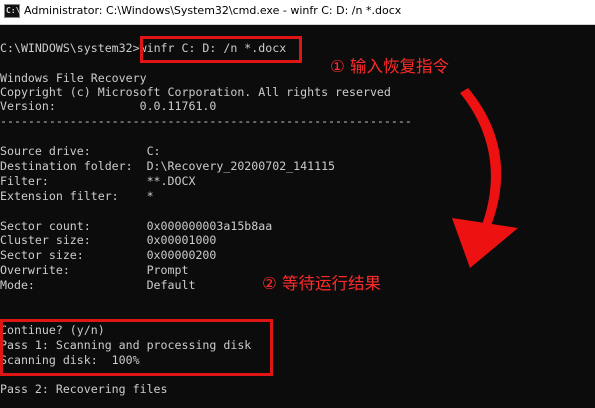 The height and width of the screenshot is (408, 595). What do you see at coordinates (108, 240) in the screenshot?
I see `disk-info-line: Cluster size: 0x00001000` at bounding box center [108, 240].